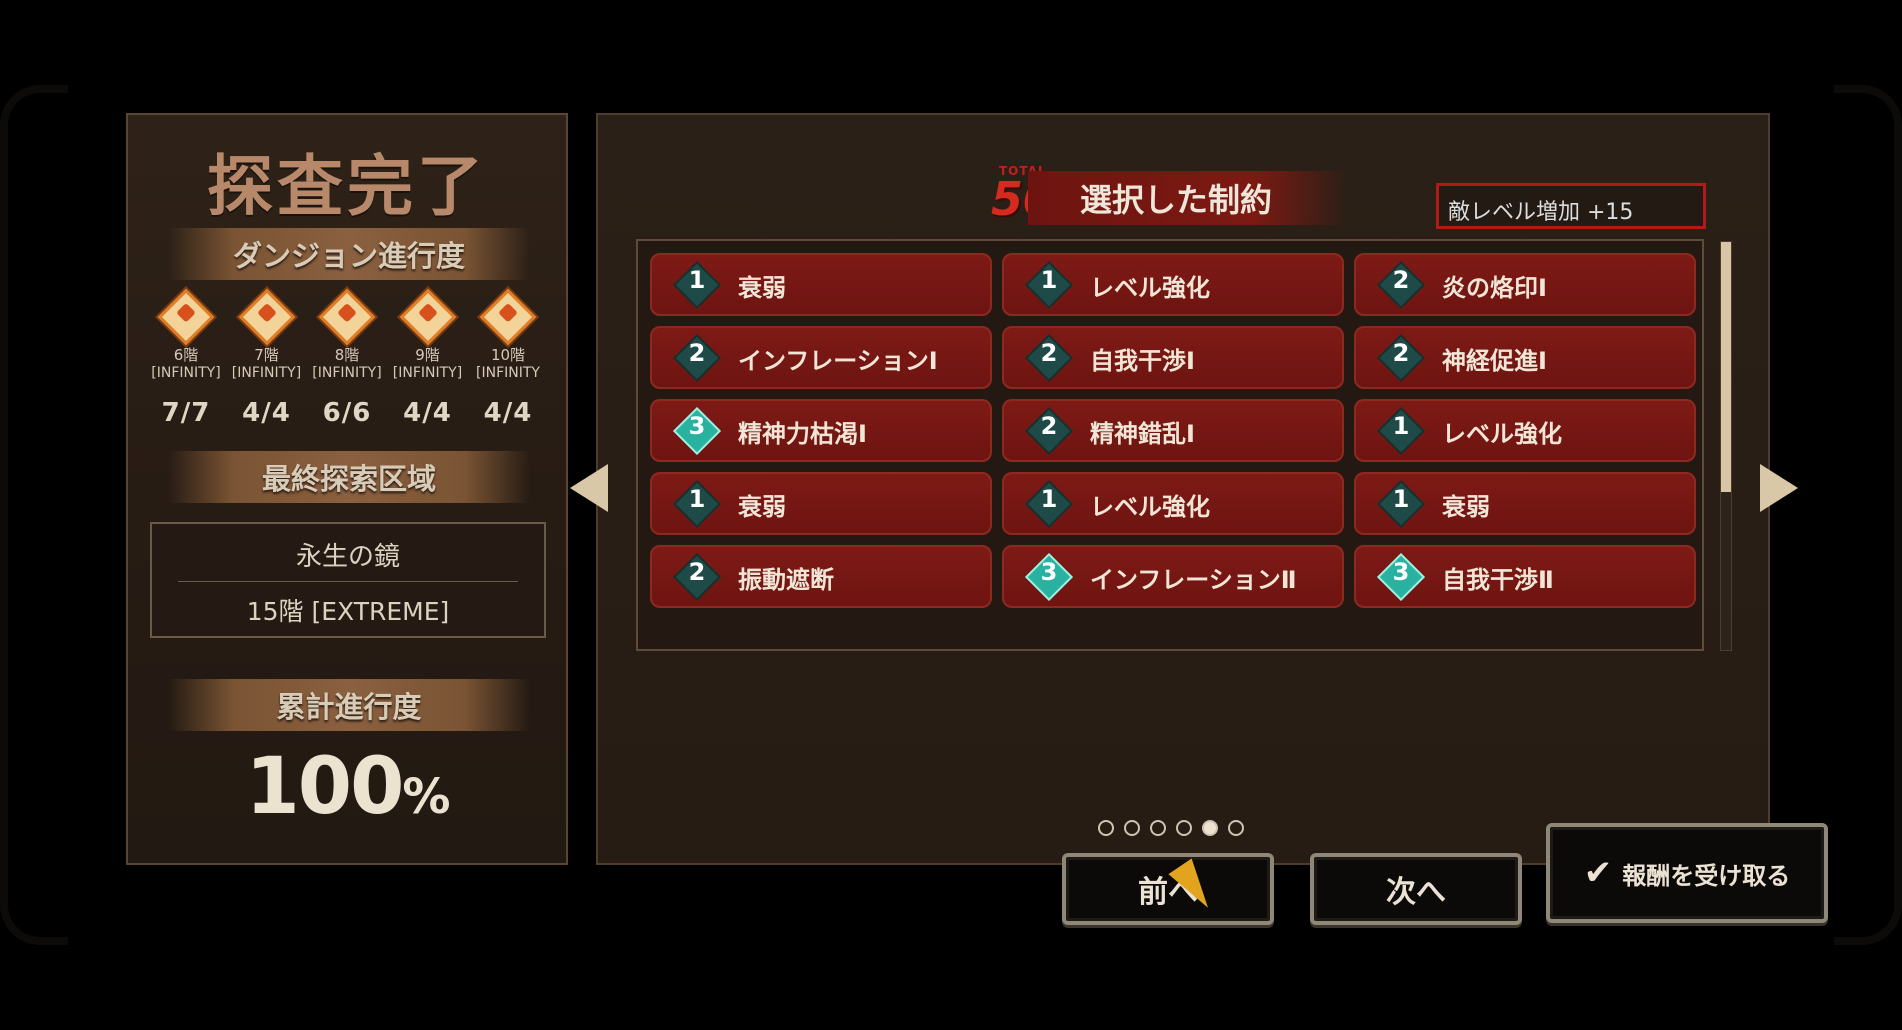 Image resolution: width=1902 pixels, height=1030 pixels. I want to click on restriction-item: 3 インフレーションⅡ, so click(1173, 576).